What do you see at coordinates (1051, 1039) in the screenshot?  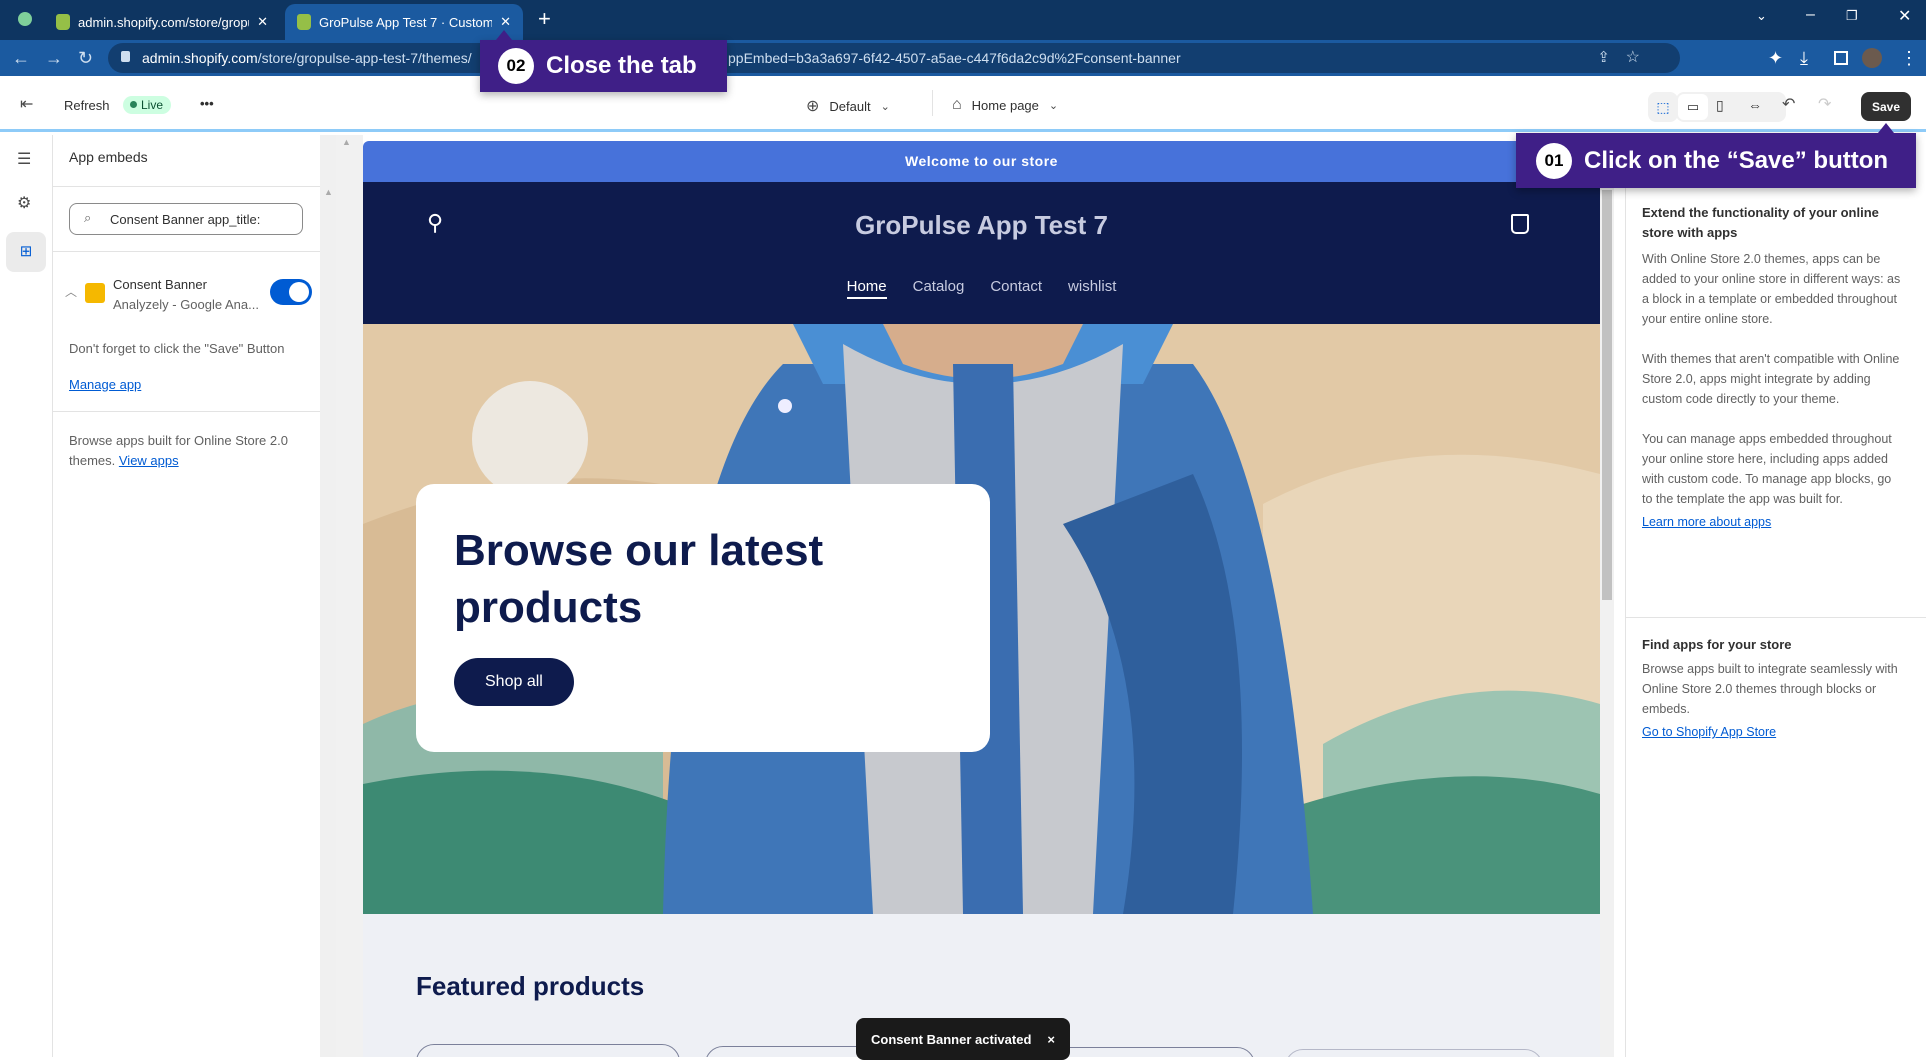 I see `toast-close-icon: ×` at bounding box center [1051, 1039].